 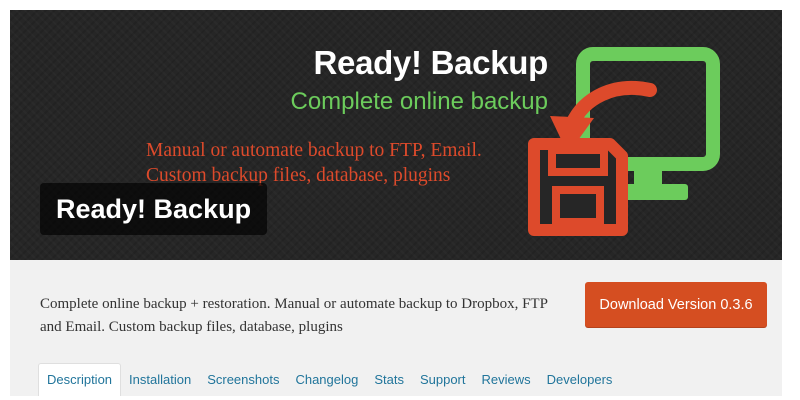 I want to click on tab-installation: Installation, so click(x=160, y=380).